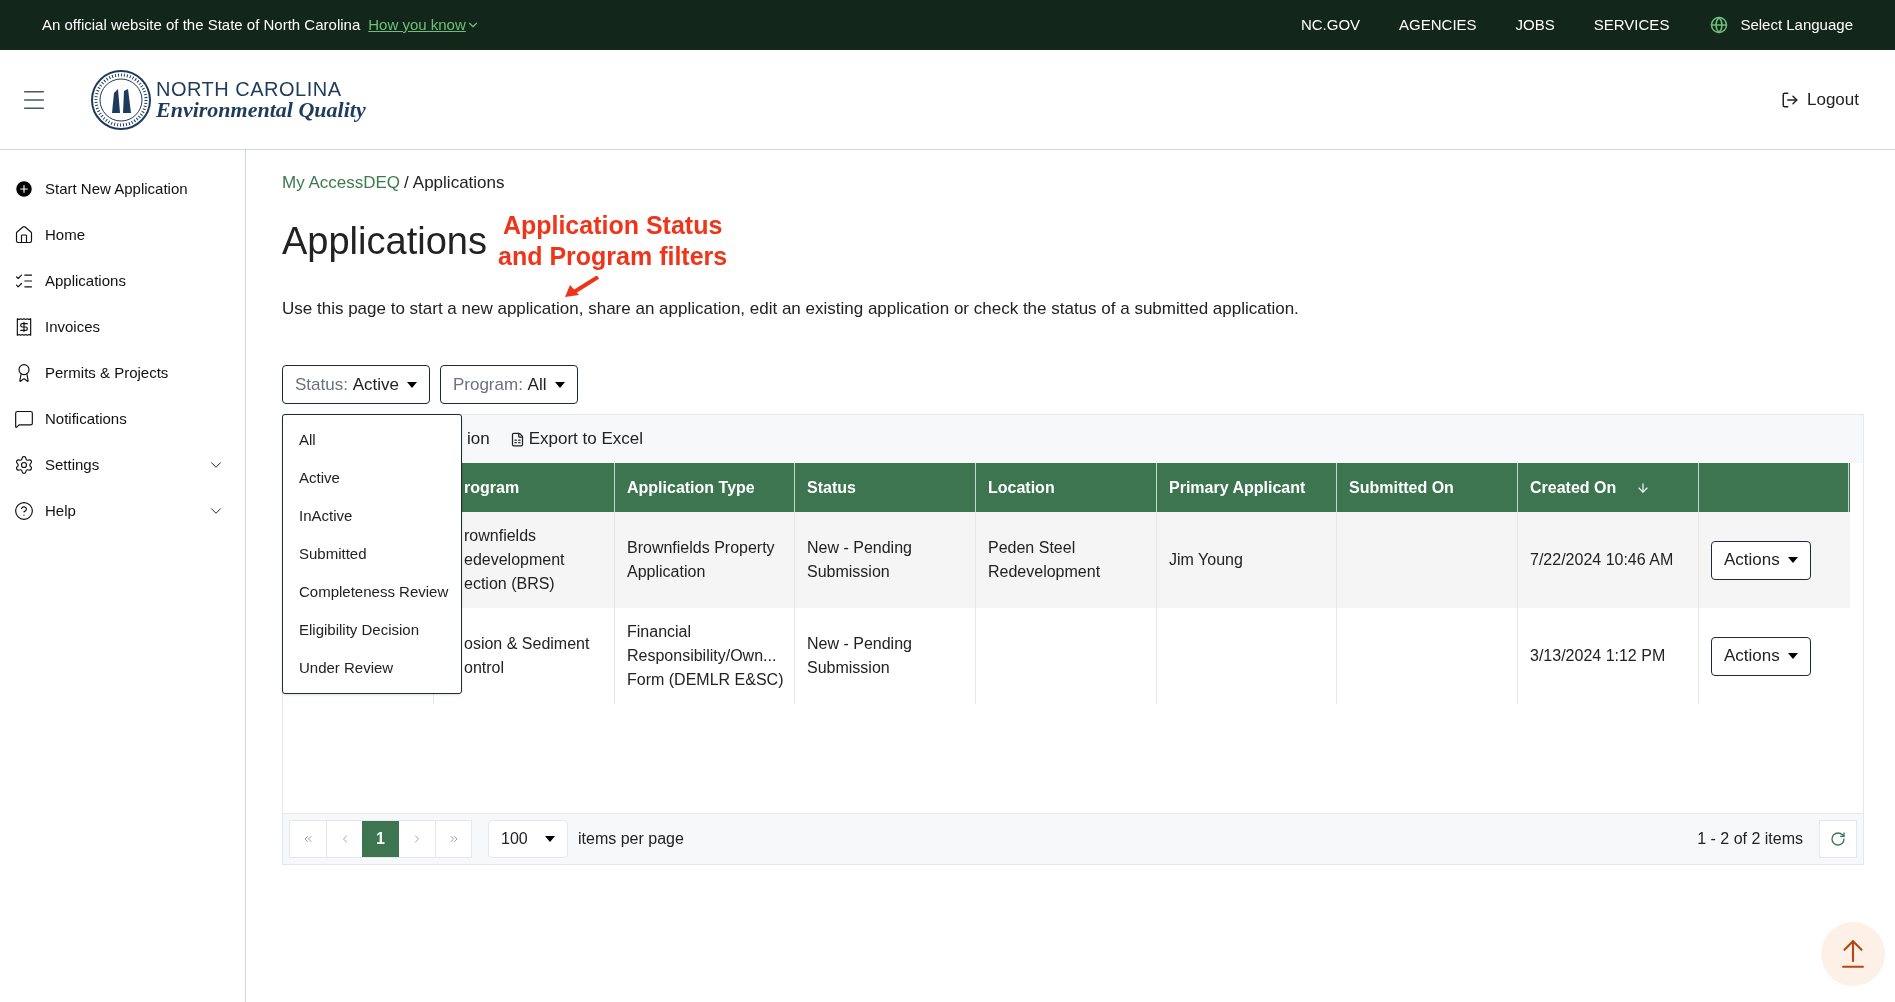  What do you see at coordinates (24, 327) in the screenshot?
I see `receipt-icon` at bounding box center [24, 327].